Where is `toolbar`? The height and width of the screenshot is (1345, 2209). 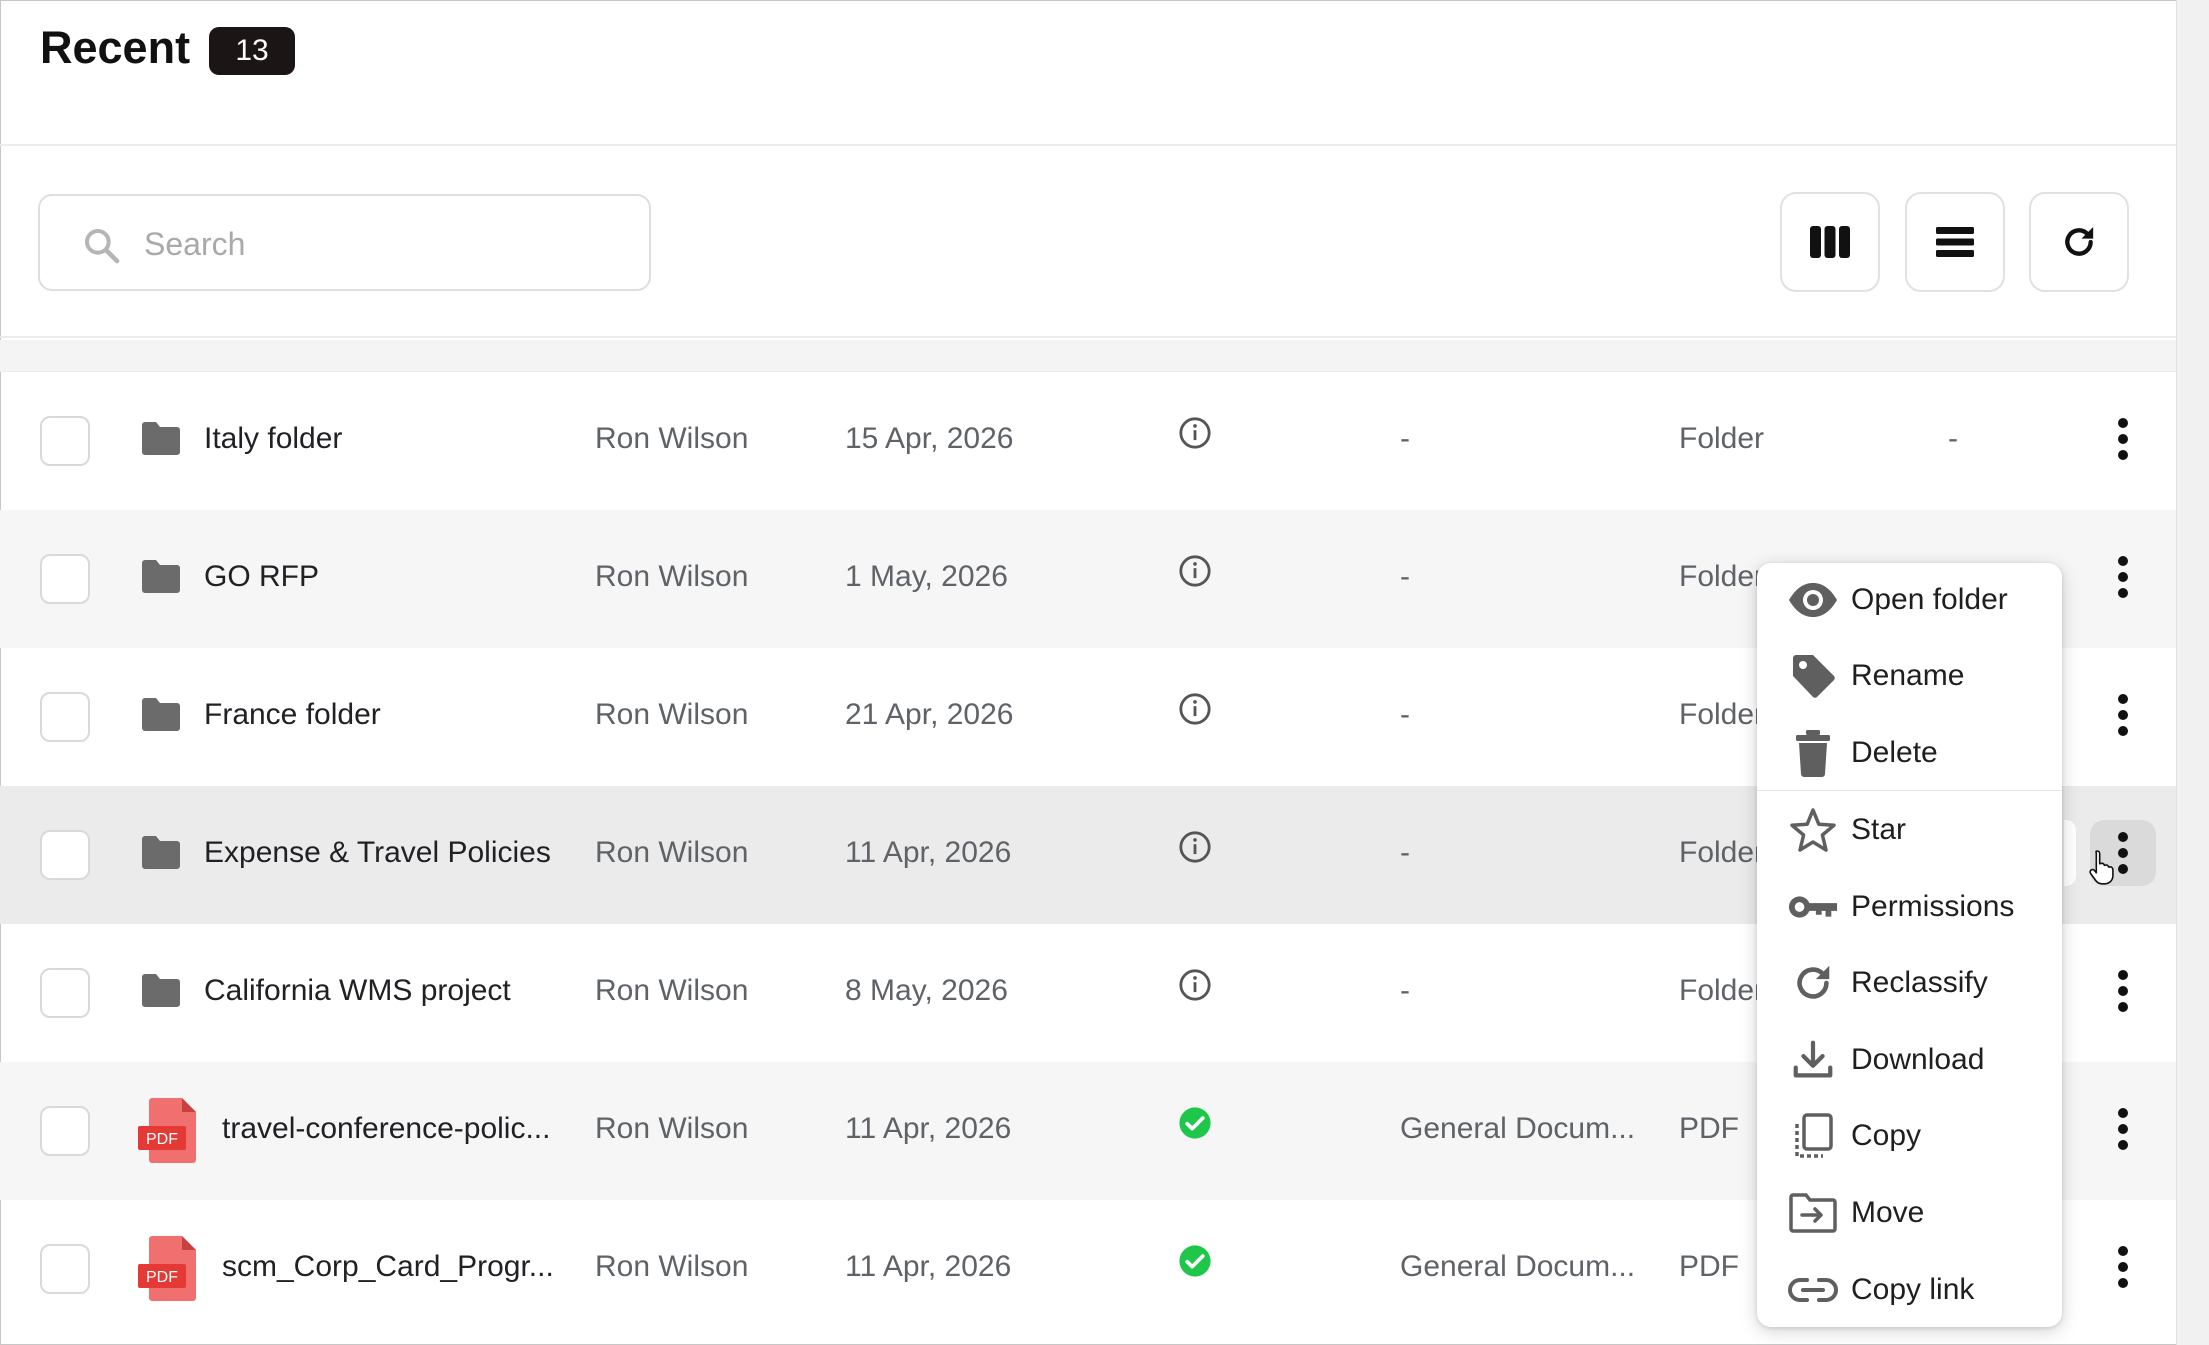 toolbar is located at coordinates (1088, 243).